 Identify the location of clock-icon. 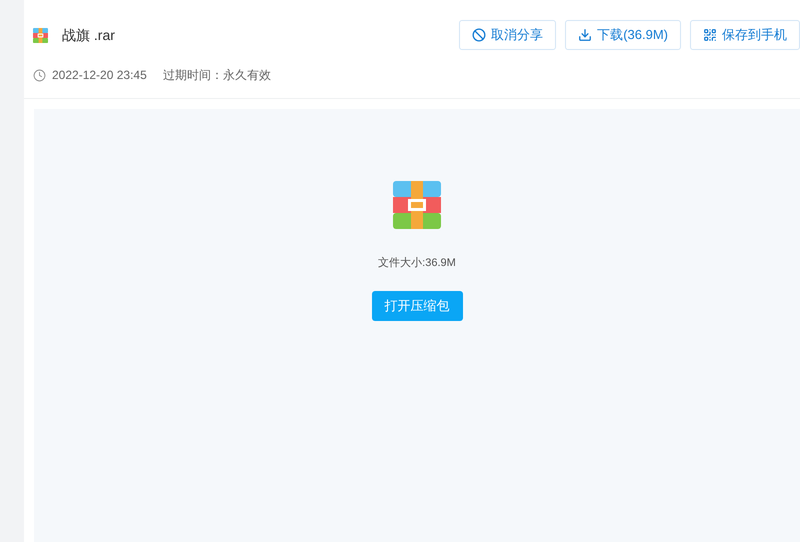
(39, 75).